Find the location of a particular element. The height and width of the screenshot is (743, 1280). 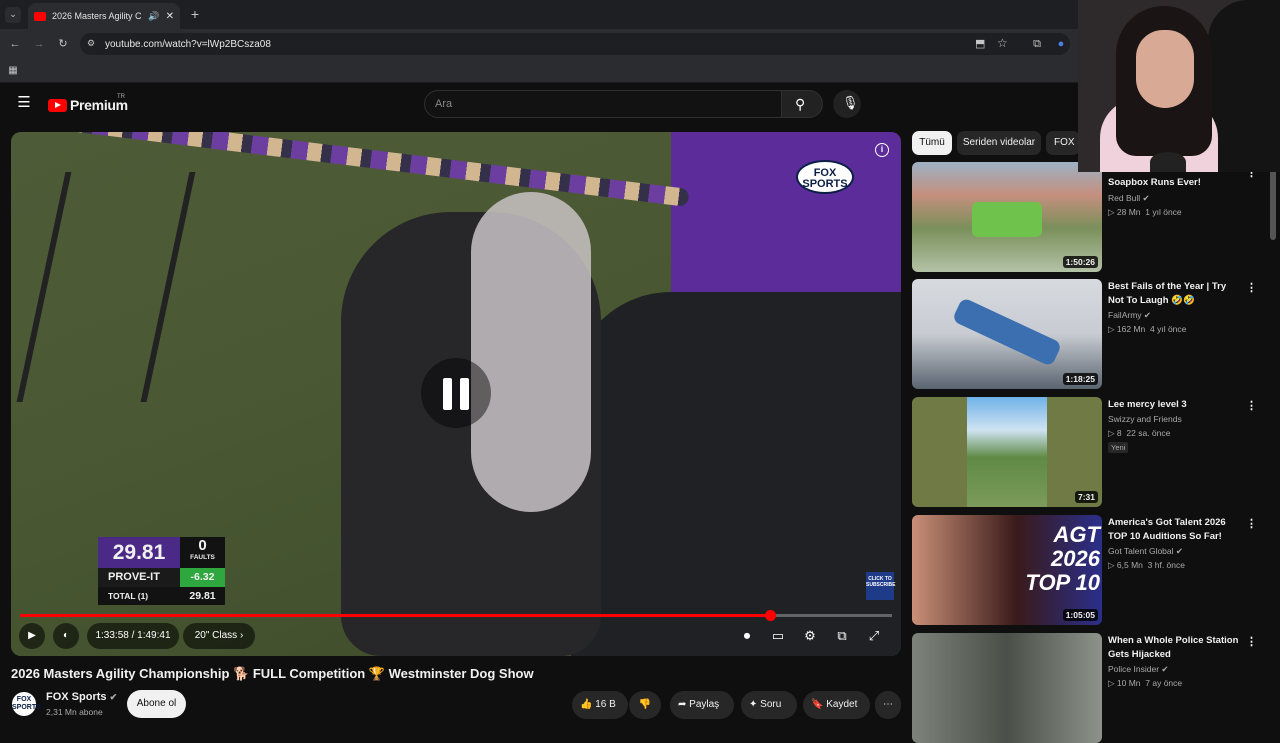

gaming-chair is located at coordinates (1244, 86).